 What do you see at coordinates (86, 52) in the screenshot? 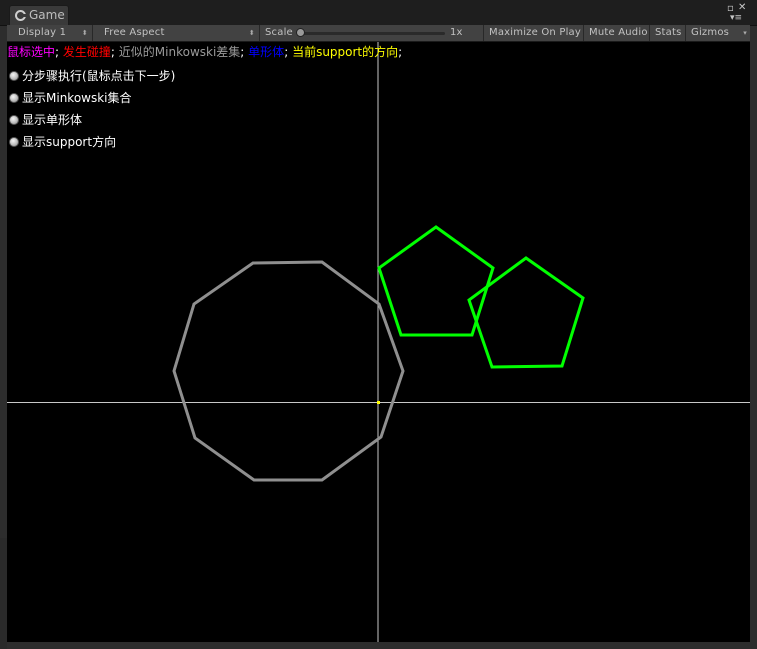
I see `legend-collision: 发生碰撞` at bounding box center [86, 52].